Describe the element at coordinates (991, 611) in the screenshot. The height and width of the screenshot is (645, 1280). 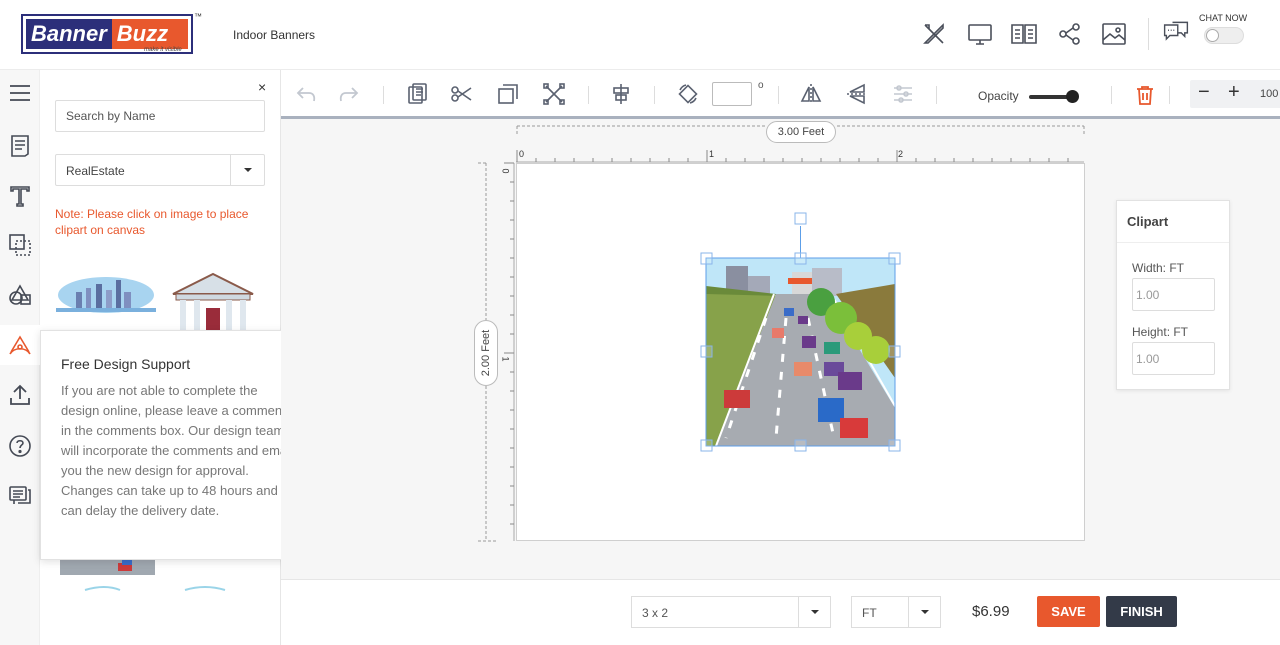
I see `price: $6.99` at that location.